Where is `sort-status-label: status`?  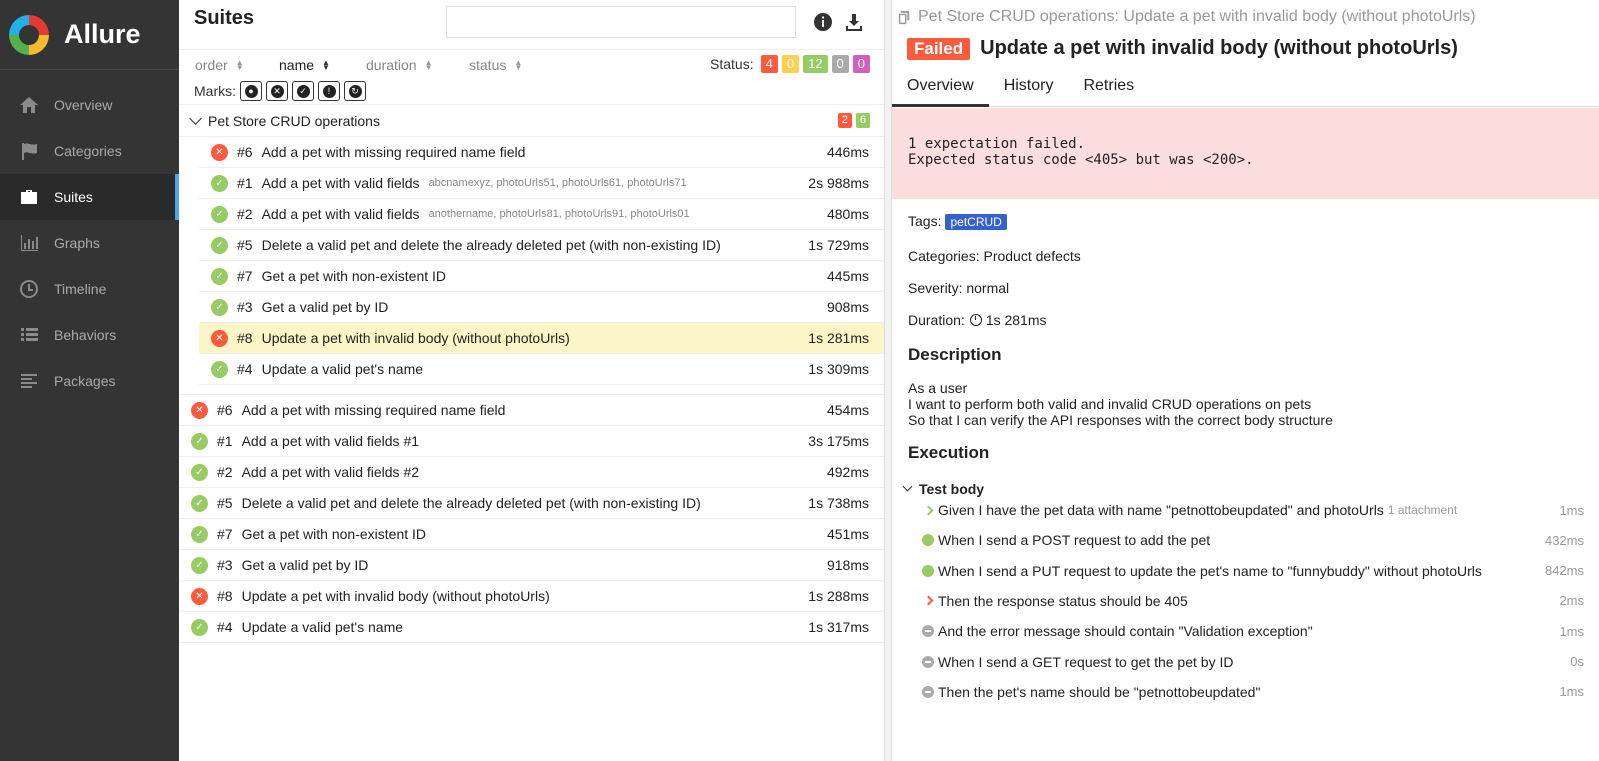
sort-status-label: status is located at coordinates (488, 65).